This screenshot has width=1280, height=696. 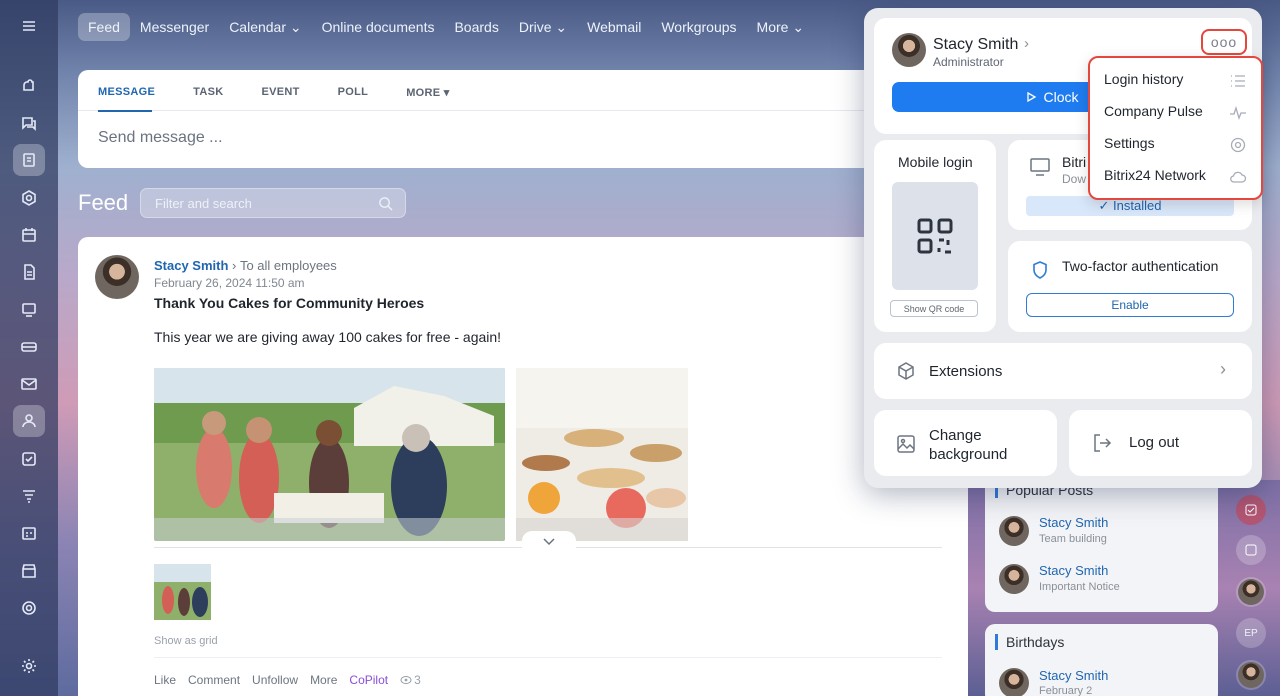 I want to click on chevron-down-icon, so click(x=549, y=542).